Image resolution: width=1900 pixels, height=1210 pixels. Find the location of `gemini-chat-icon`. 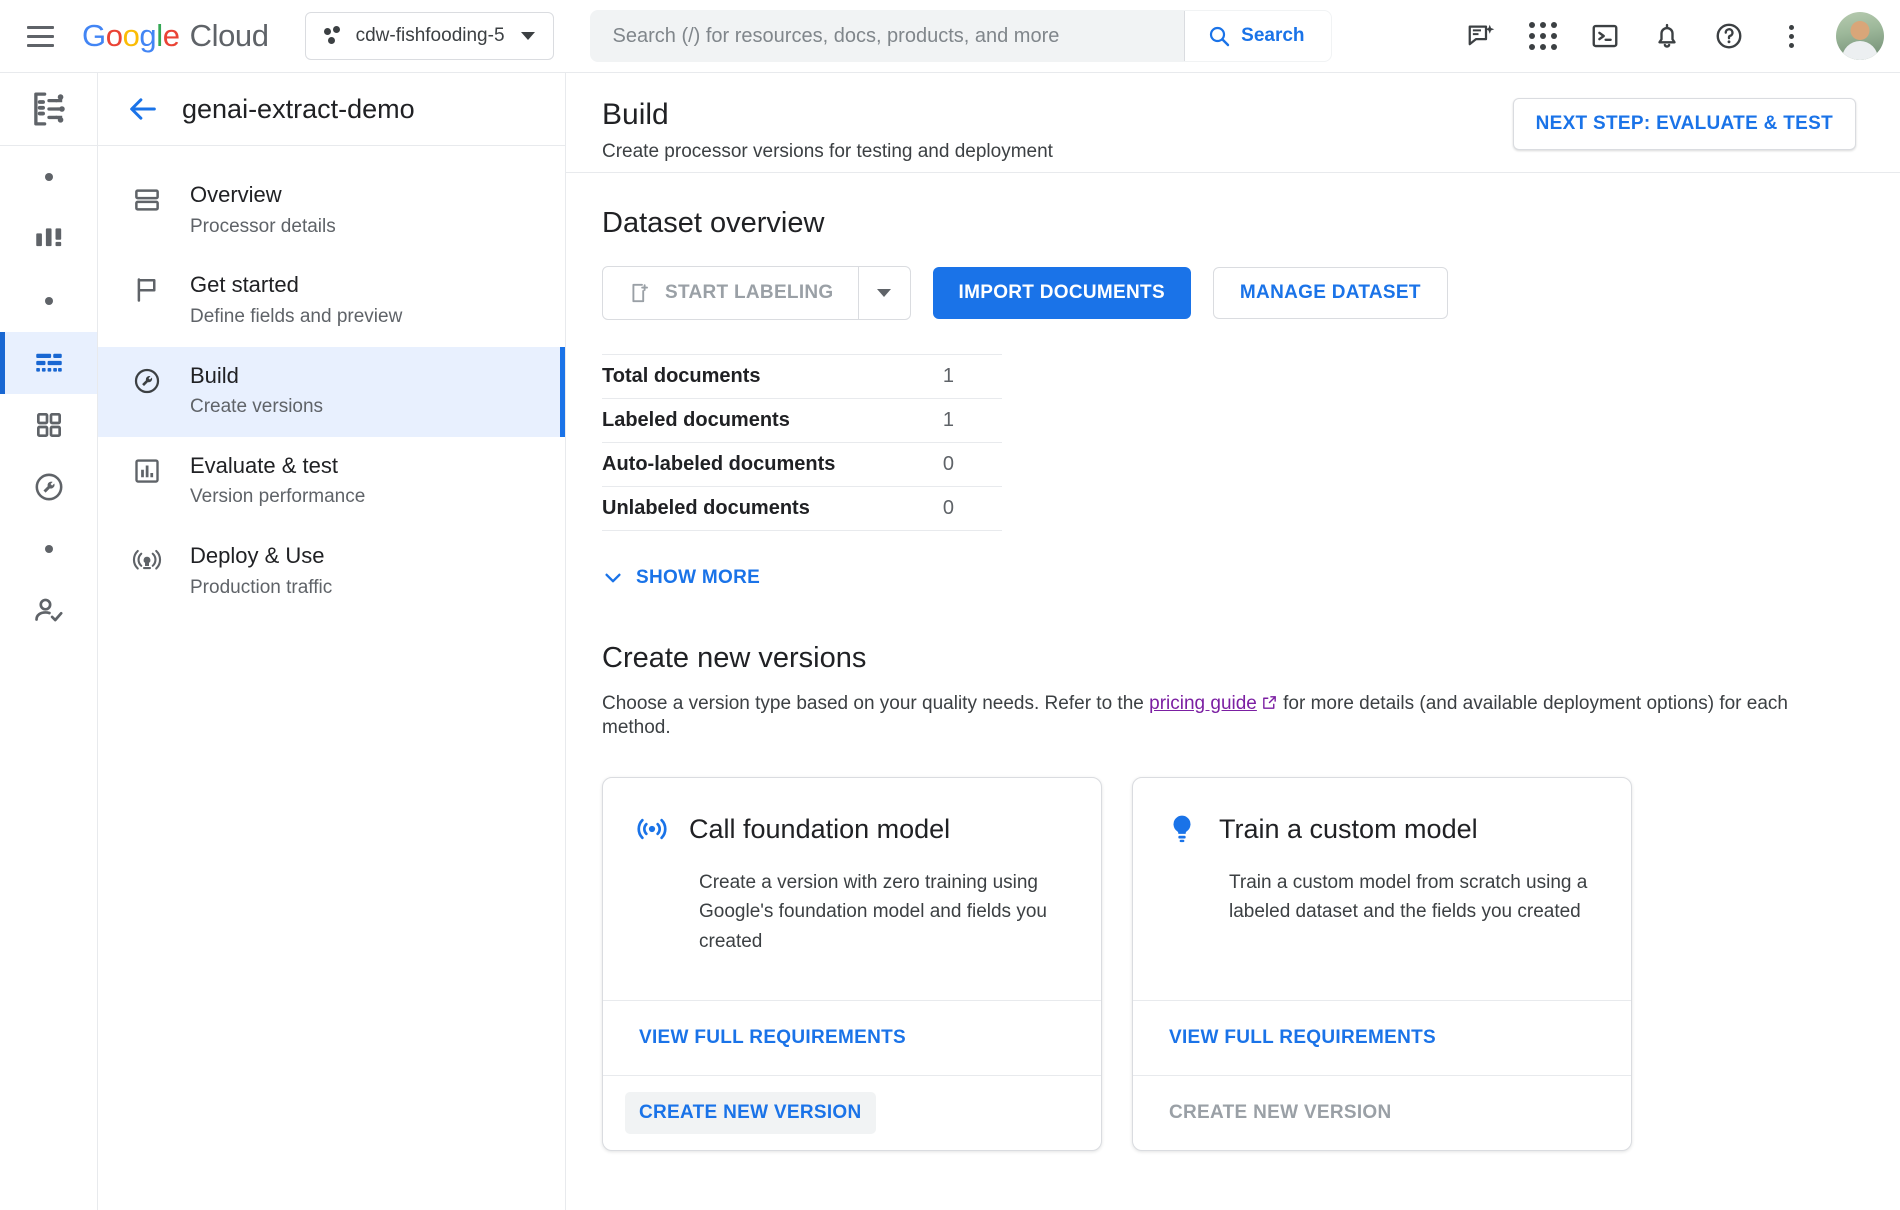

gemini-chat-icon is located at coordinates (1481, 36).